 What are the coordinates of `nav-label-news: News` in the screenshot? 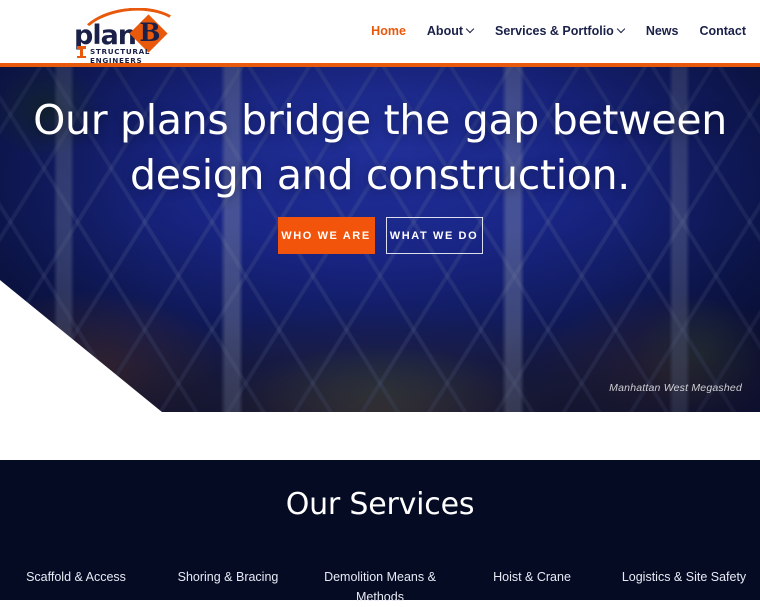 It's located at (662, 31).